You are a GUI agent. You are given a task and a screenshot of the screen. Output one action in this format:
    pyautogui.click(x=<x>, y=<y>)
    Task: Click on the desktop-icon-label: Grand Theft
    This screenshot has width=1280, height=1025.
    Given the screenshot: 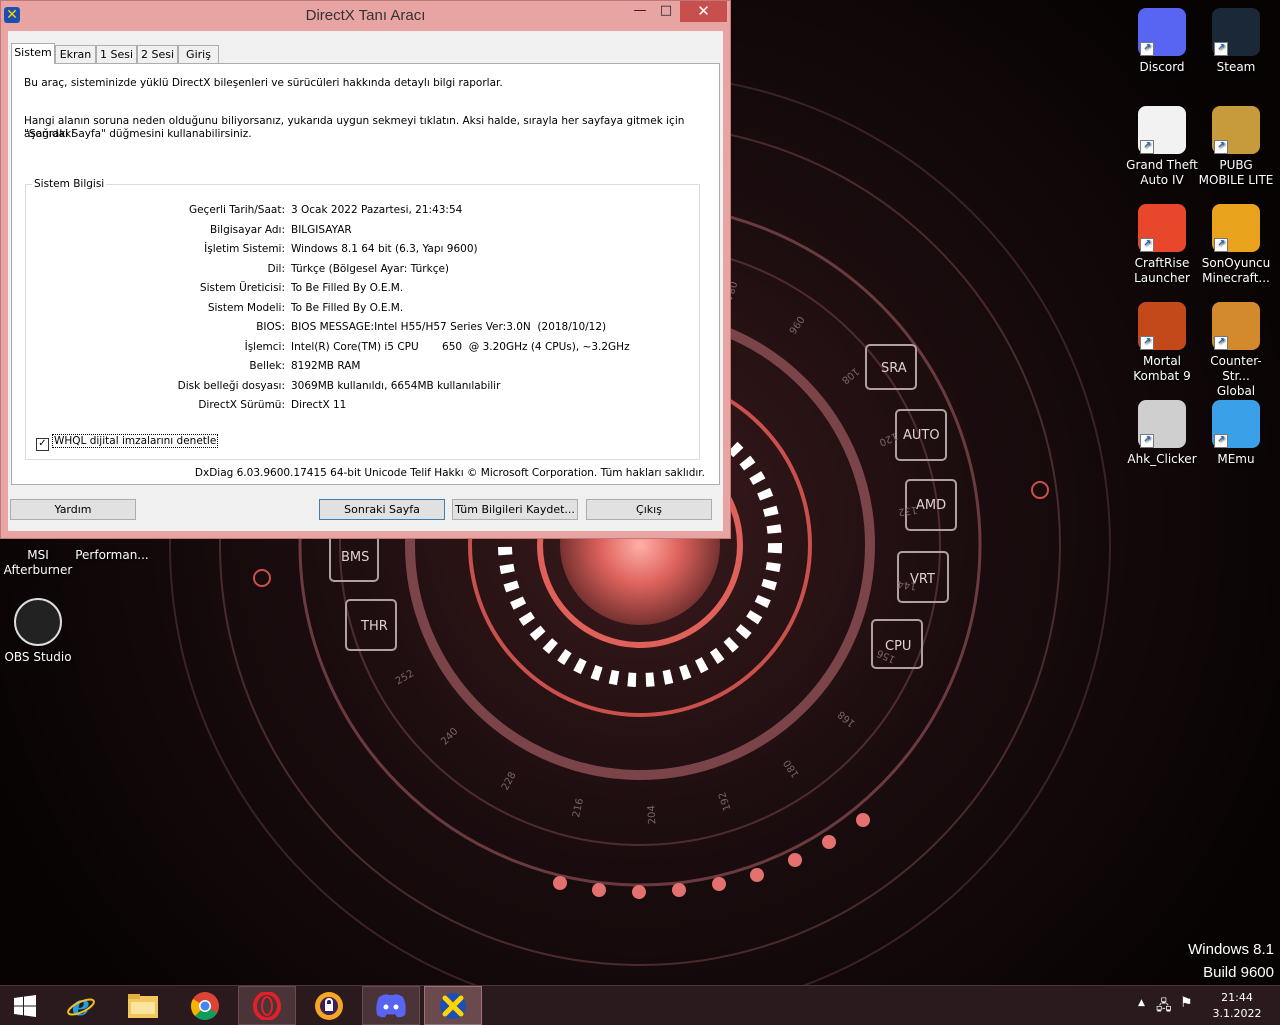 What is the action you would take?
    pyautogui.click(x=1162, y=165)
    